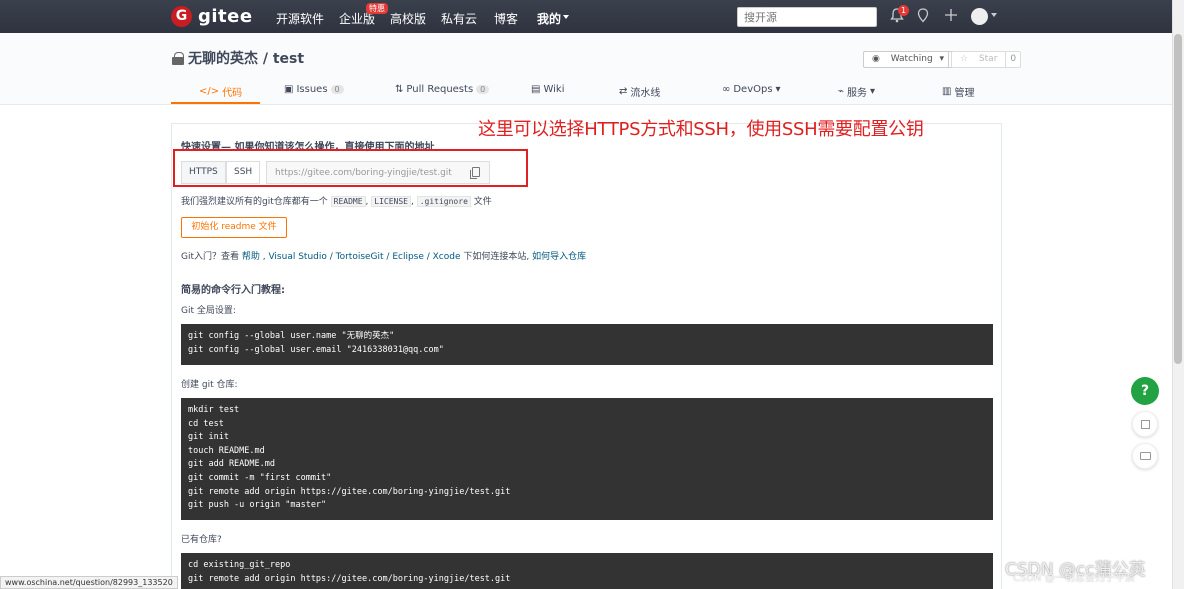 This screenshot has height=589, width=1184. What do you see at coordinates (300, 18) in the screenshot?
I see `nav-open-source: 开源软件` at bounding box center [300, 18].